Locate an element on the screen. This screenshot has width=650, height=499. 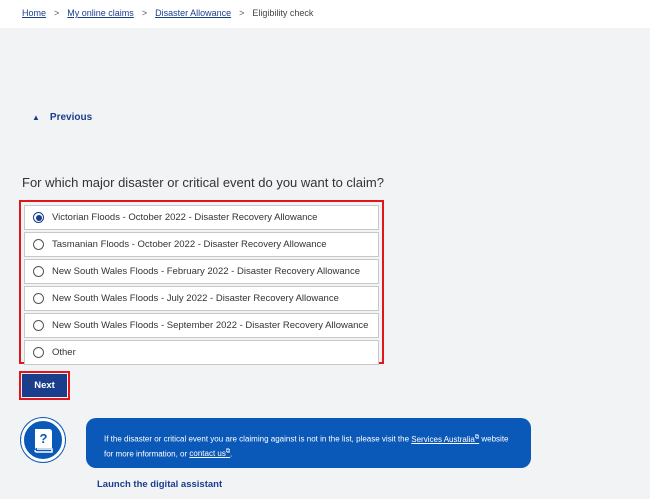
question-book-icon: ? is located at coordinates (43, 441).